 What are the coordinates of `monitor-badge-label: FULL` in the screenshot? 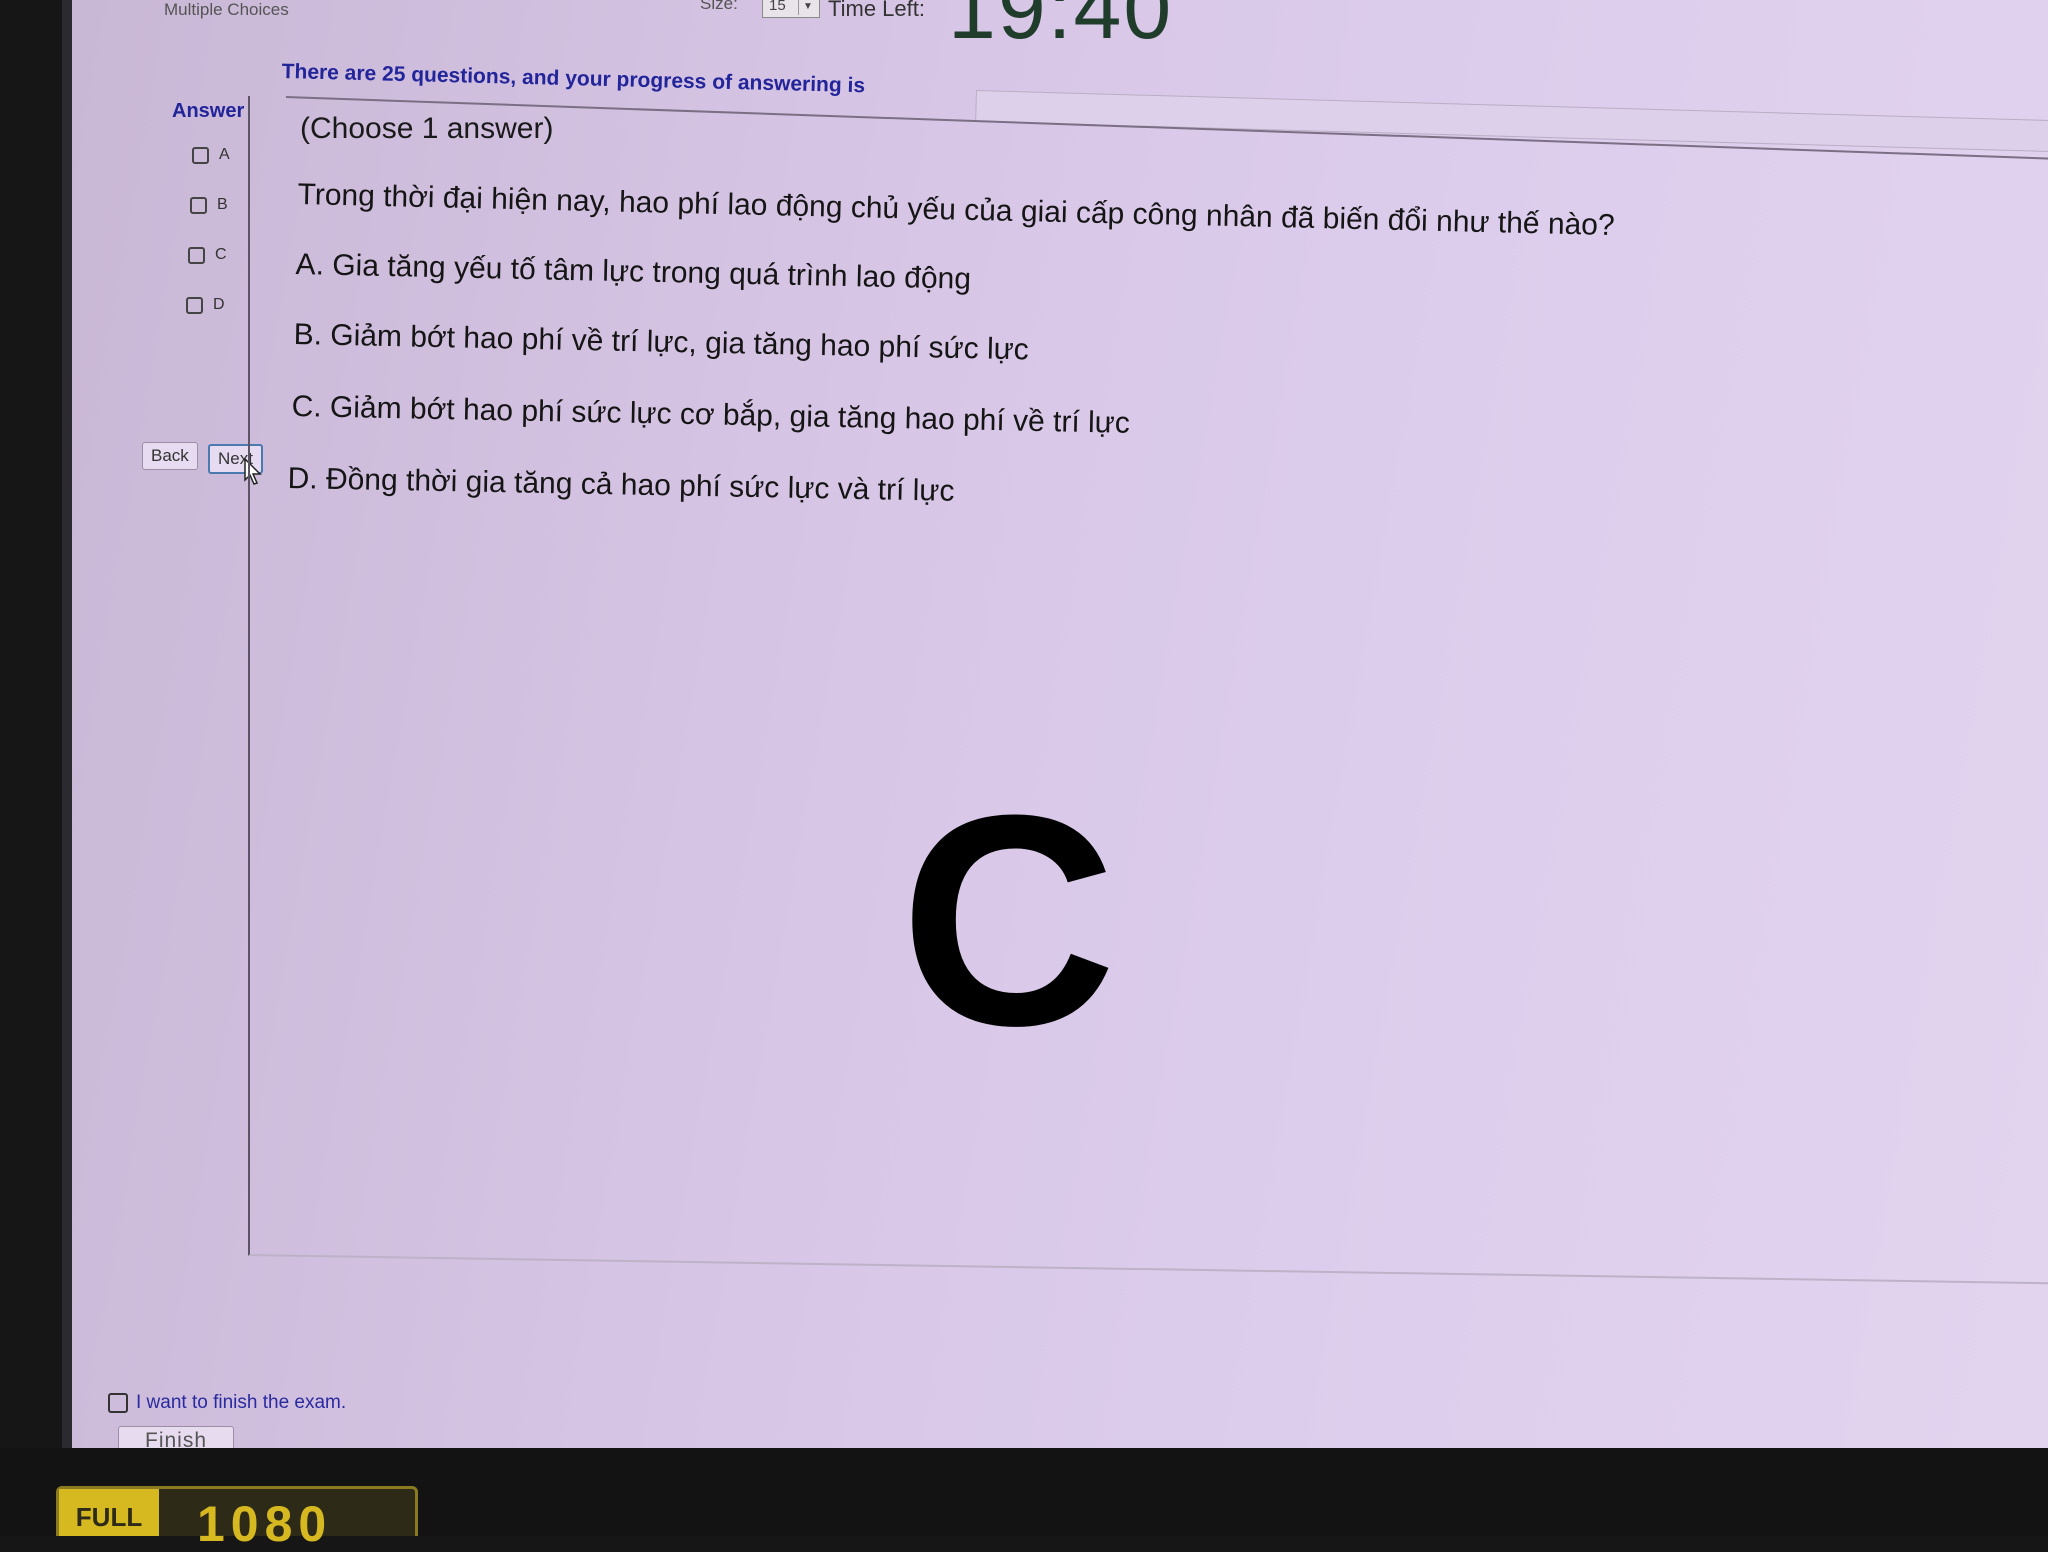 It's located at (109, 1512).